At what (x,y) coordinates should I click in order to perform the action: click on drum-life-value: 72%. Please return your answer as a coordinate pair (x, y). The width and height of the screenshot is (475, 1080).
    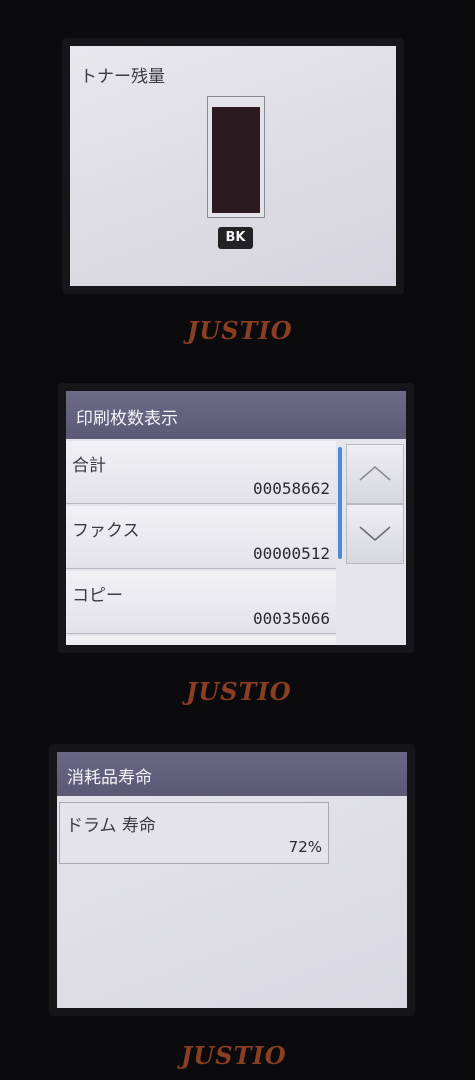
    Looking at the image, I should click on (305, 847).